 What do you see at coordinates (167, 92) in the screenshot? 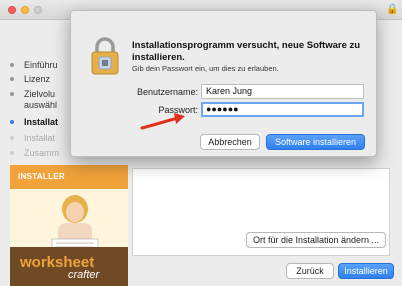
I see `username-label: Benutzername:` at bounding box center [167, 92].